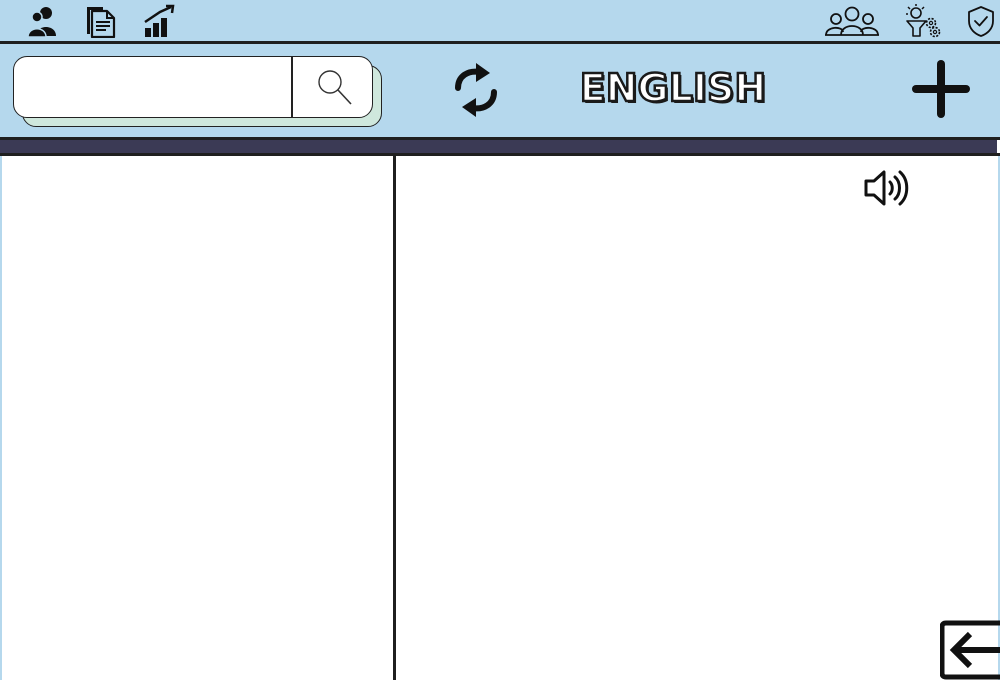  What do you see at coordinates (981, 21) in the screenshot?
I see `shield-check-icon` at bounding box center [981, 21].